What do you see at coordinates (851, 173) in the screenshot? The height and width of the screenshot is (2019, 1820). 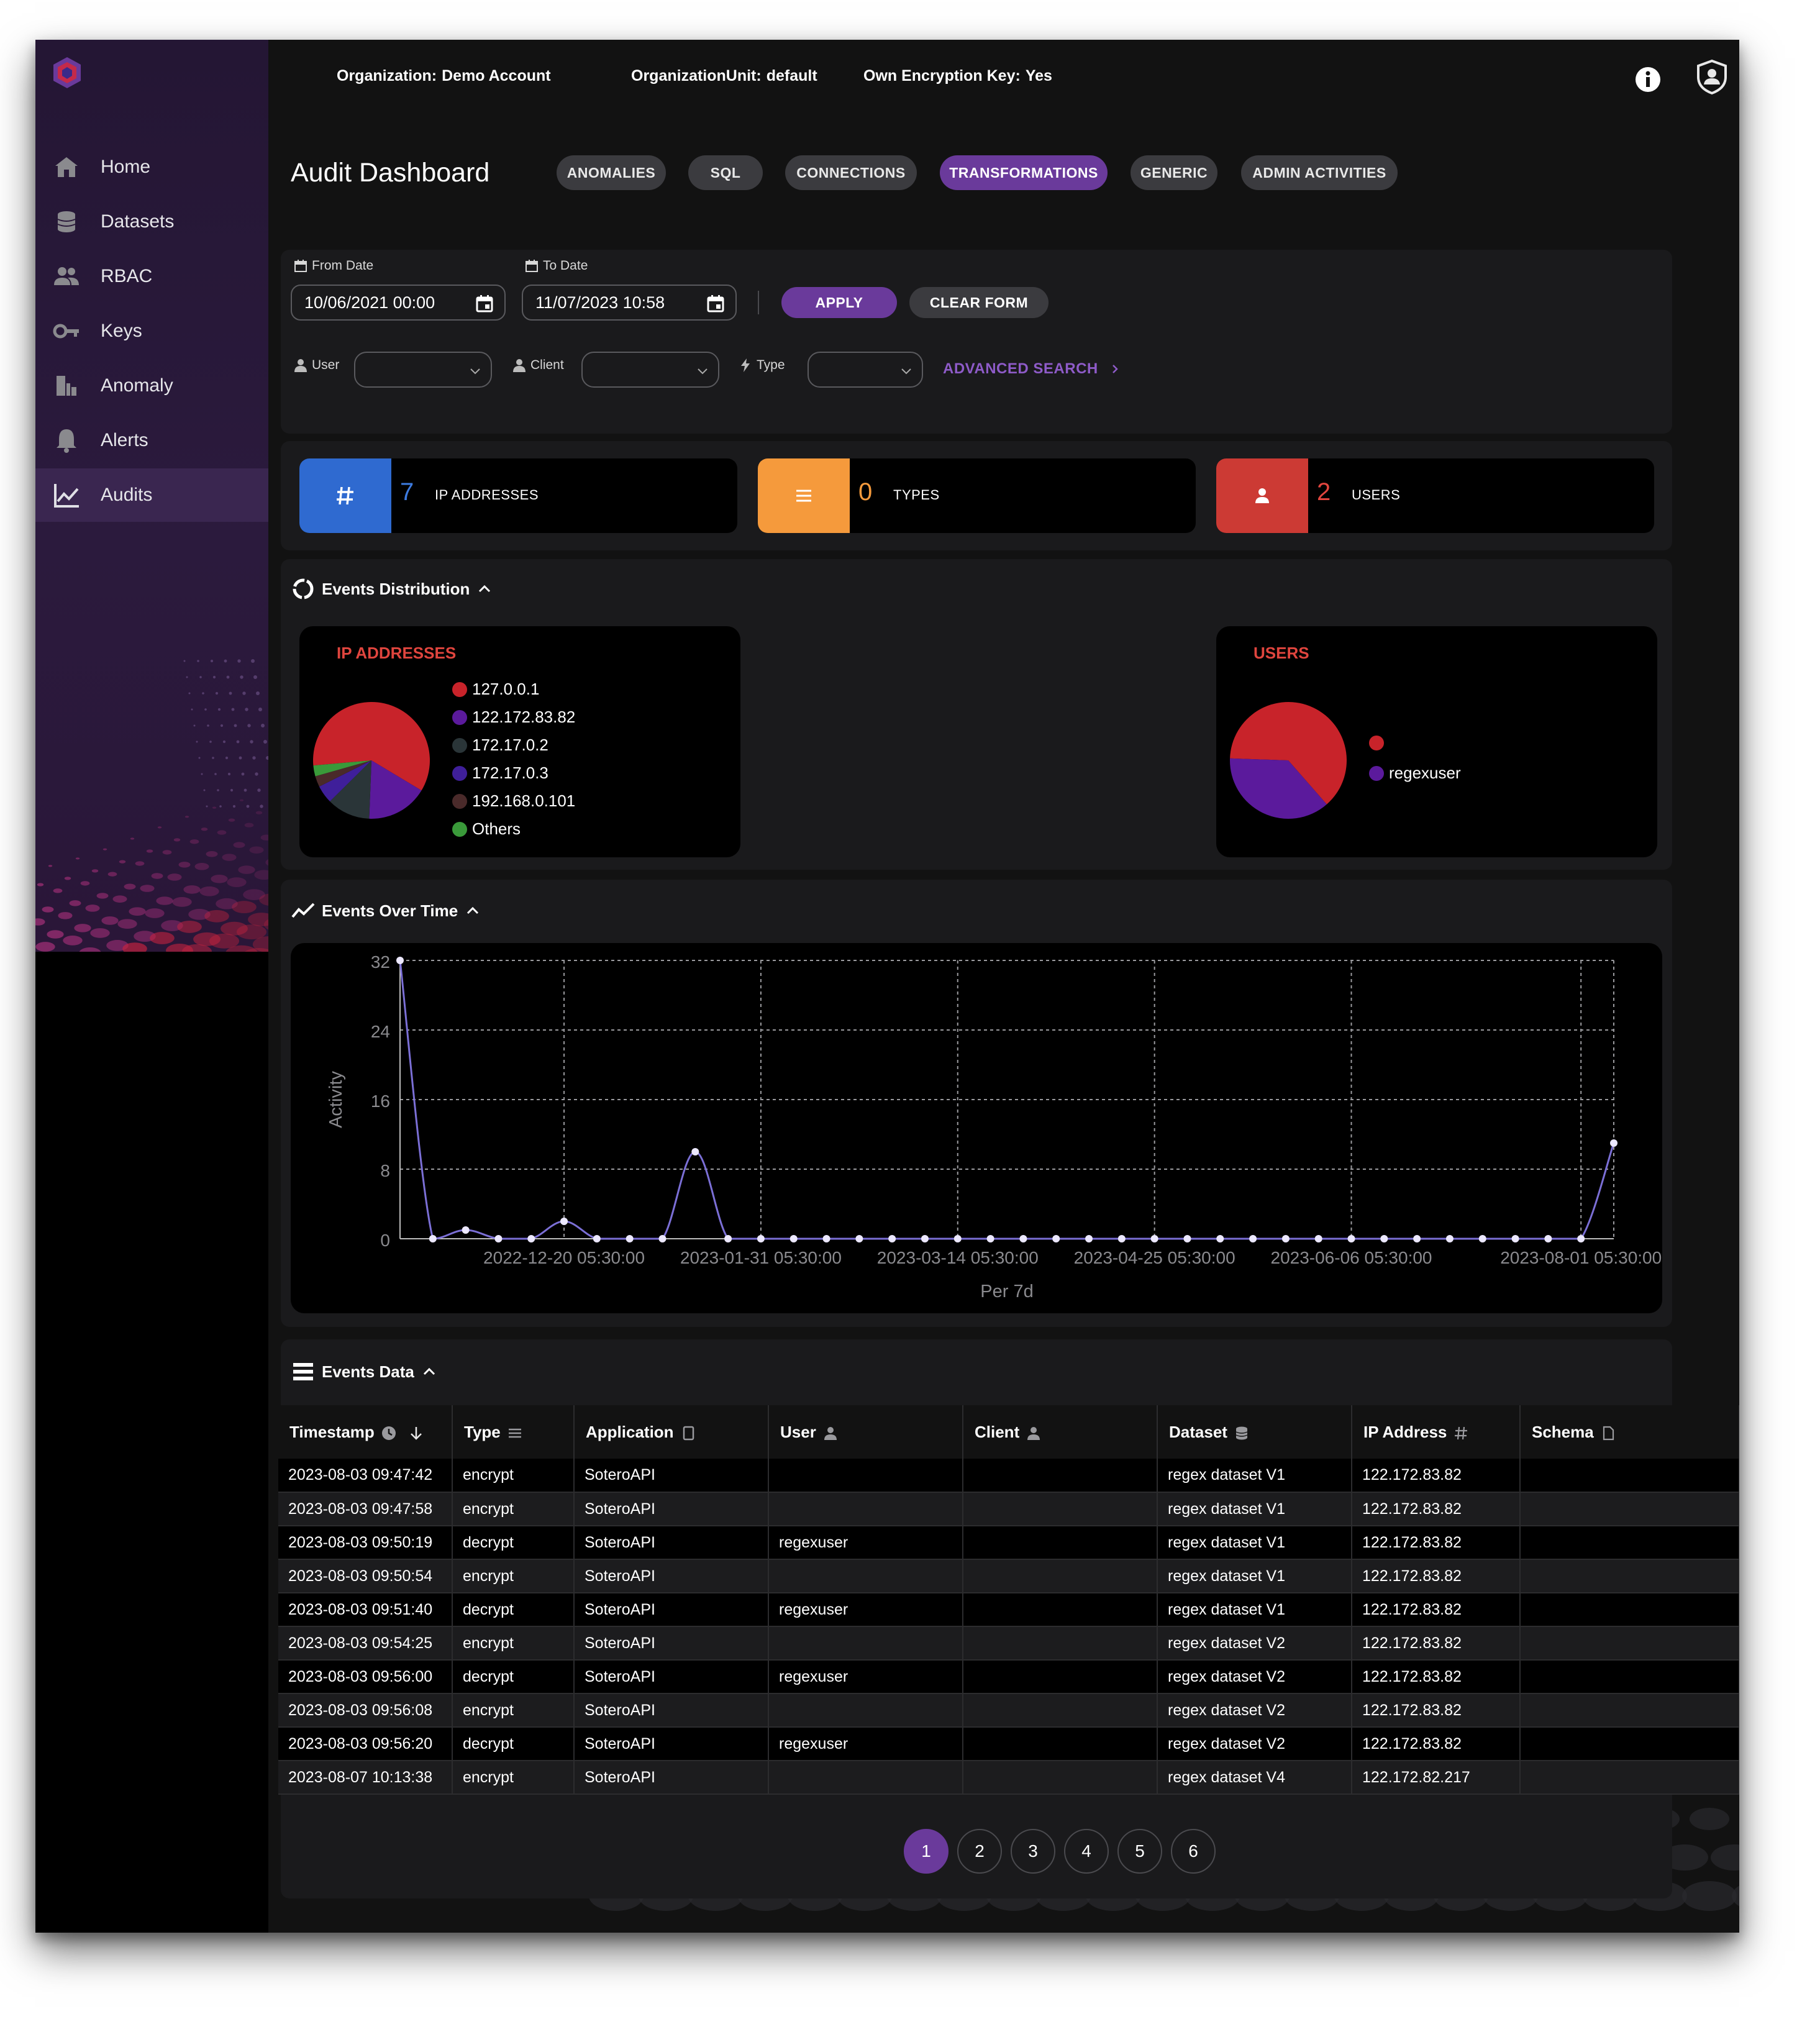 I see `tab-connections: CONNECTIONS` at bounding box center [851, 173].